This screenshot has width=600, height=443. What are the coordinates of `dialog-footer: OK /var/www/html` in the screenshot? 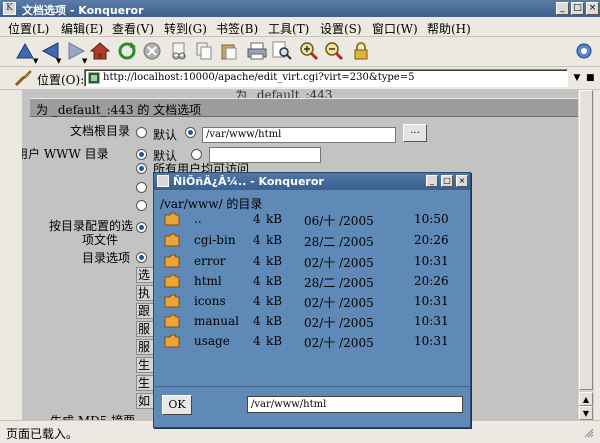 It's located at (312, 406).